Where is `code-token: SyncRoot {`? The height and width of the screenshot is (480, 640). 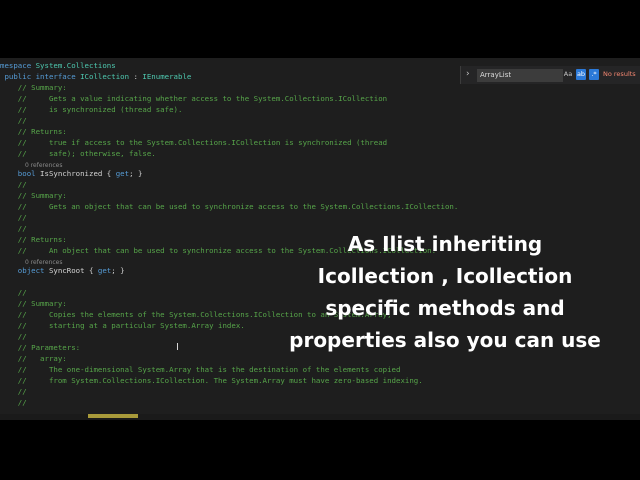 code-token: SyncRoot { is located at coordinates (73, 270).